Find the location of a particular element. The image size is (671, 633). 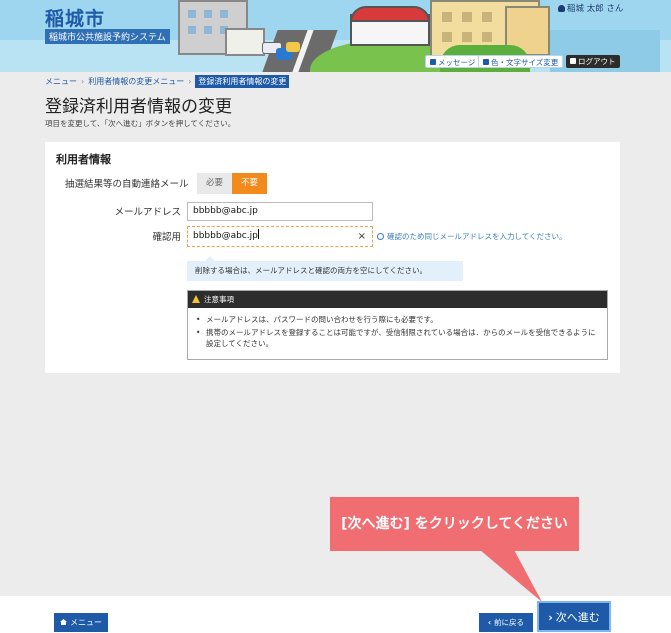

refresh-icon is located at coordinates (380, 236).